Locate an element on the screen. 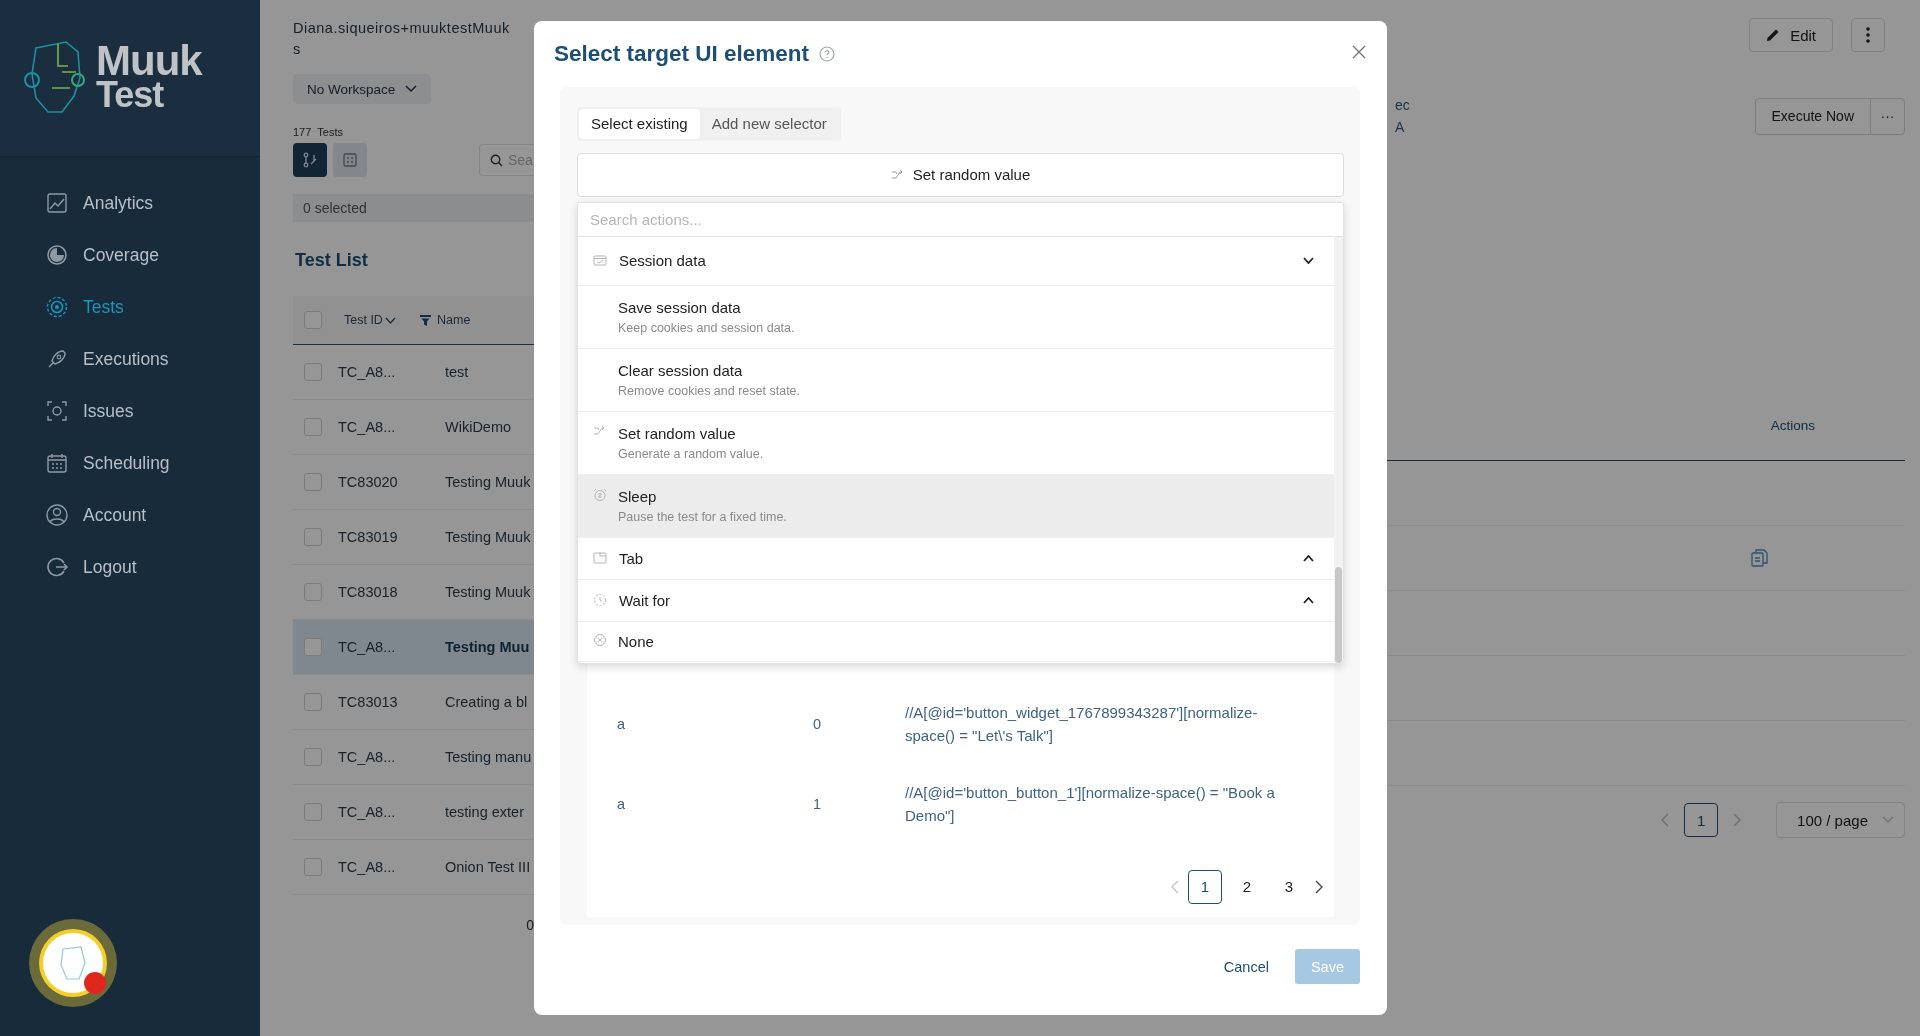 The image size is (1920, 1036). window-icon is located at coordinates (600, 558).